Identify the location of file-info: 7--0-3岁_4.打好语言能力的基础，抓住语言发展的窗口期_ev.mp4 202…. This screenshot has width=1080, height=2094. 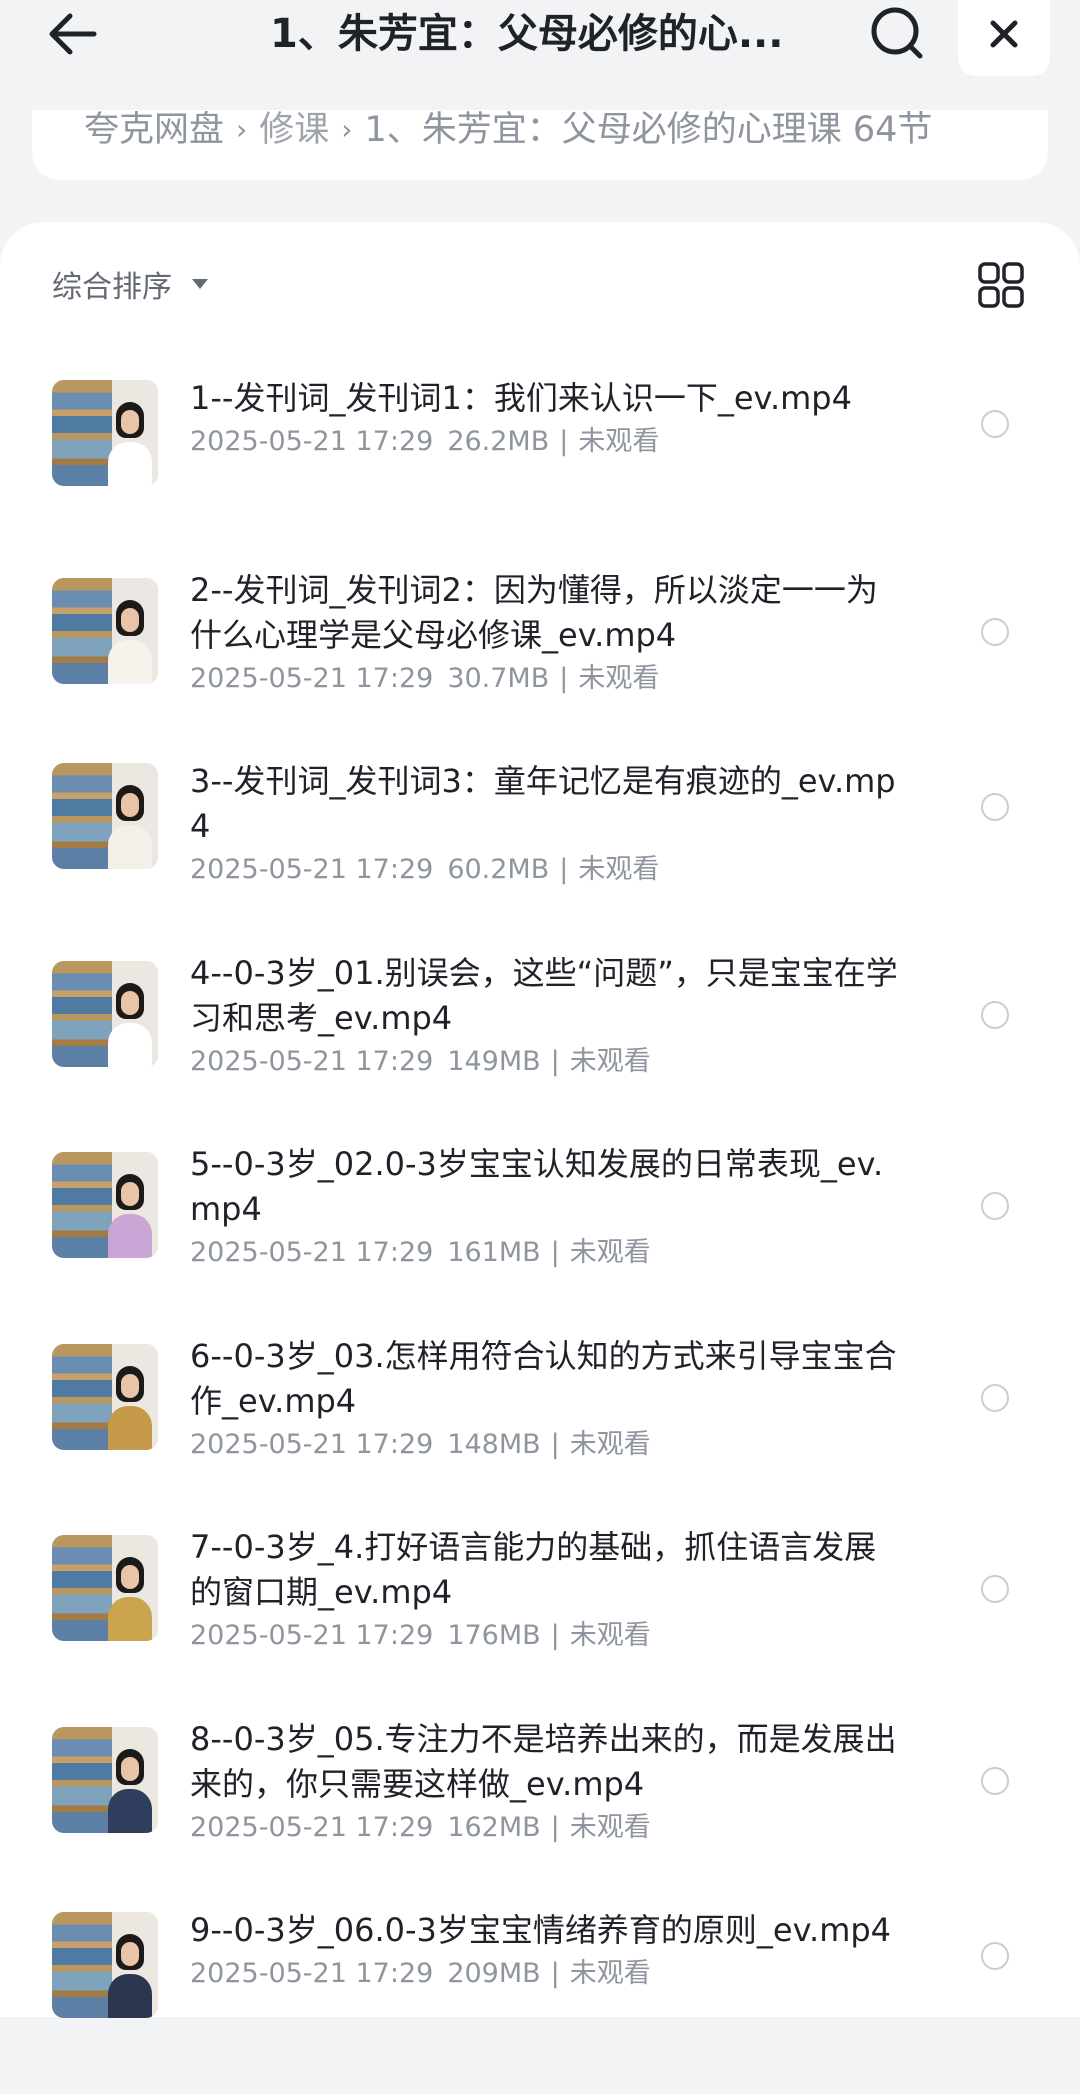
(545, 1591).